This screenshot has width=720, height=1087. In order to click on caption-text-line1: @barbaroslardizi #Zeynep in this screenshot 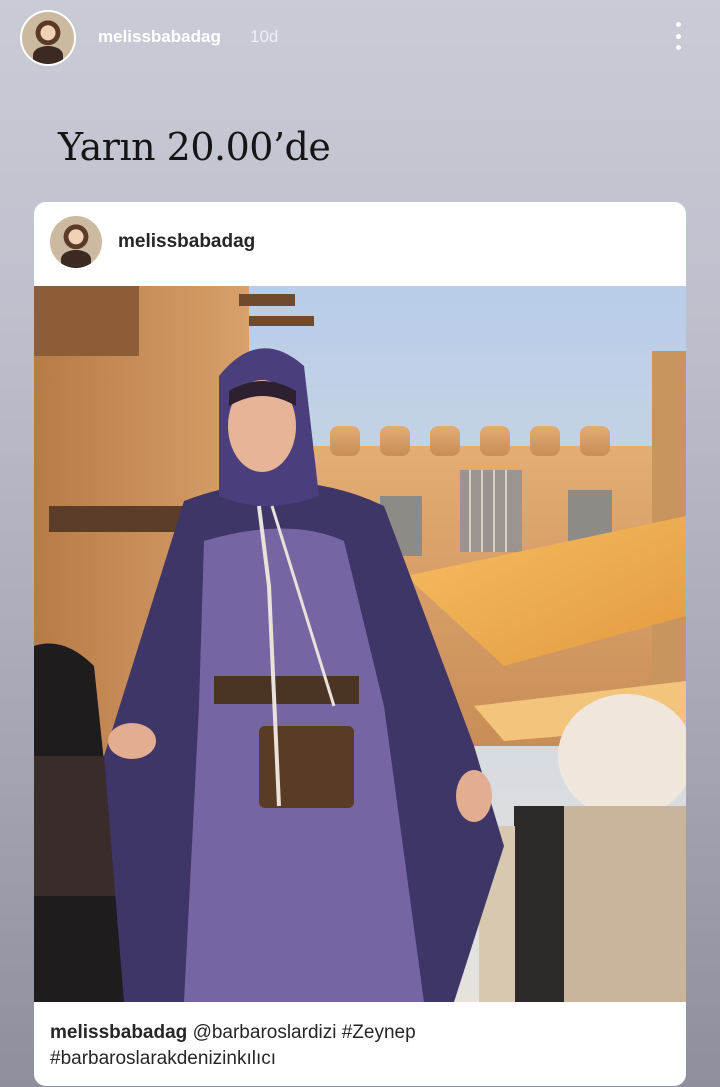, I will do `click(304, 1032)`.